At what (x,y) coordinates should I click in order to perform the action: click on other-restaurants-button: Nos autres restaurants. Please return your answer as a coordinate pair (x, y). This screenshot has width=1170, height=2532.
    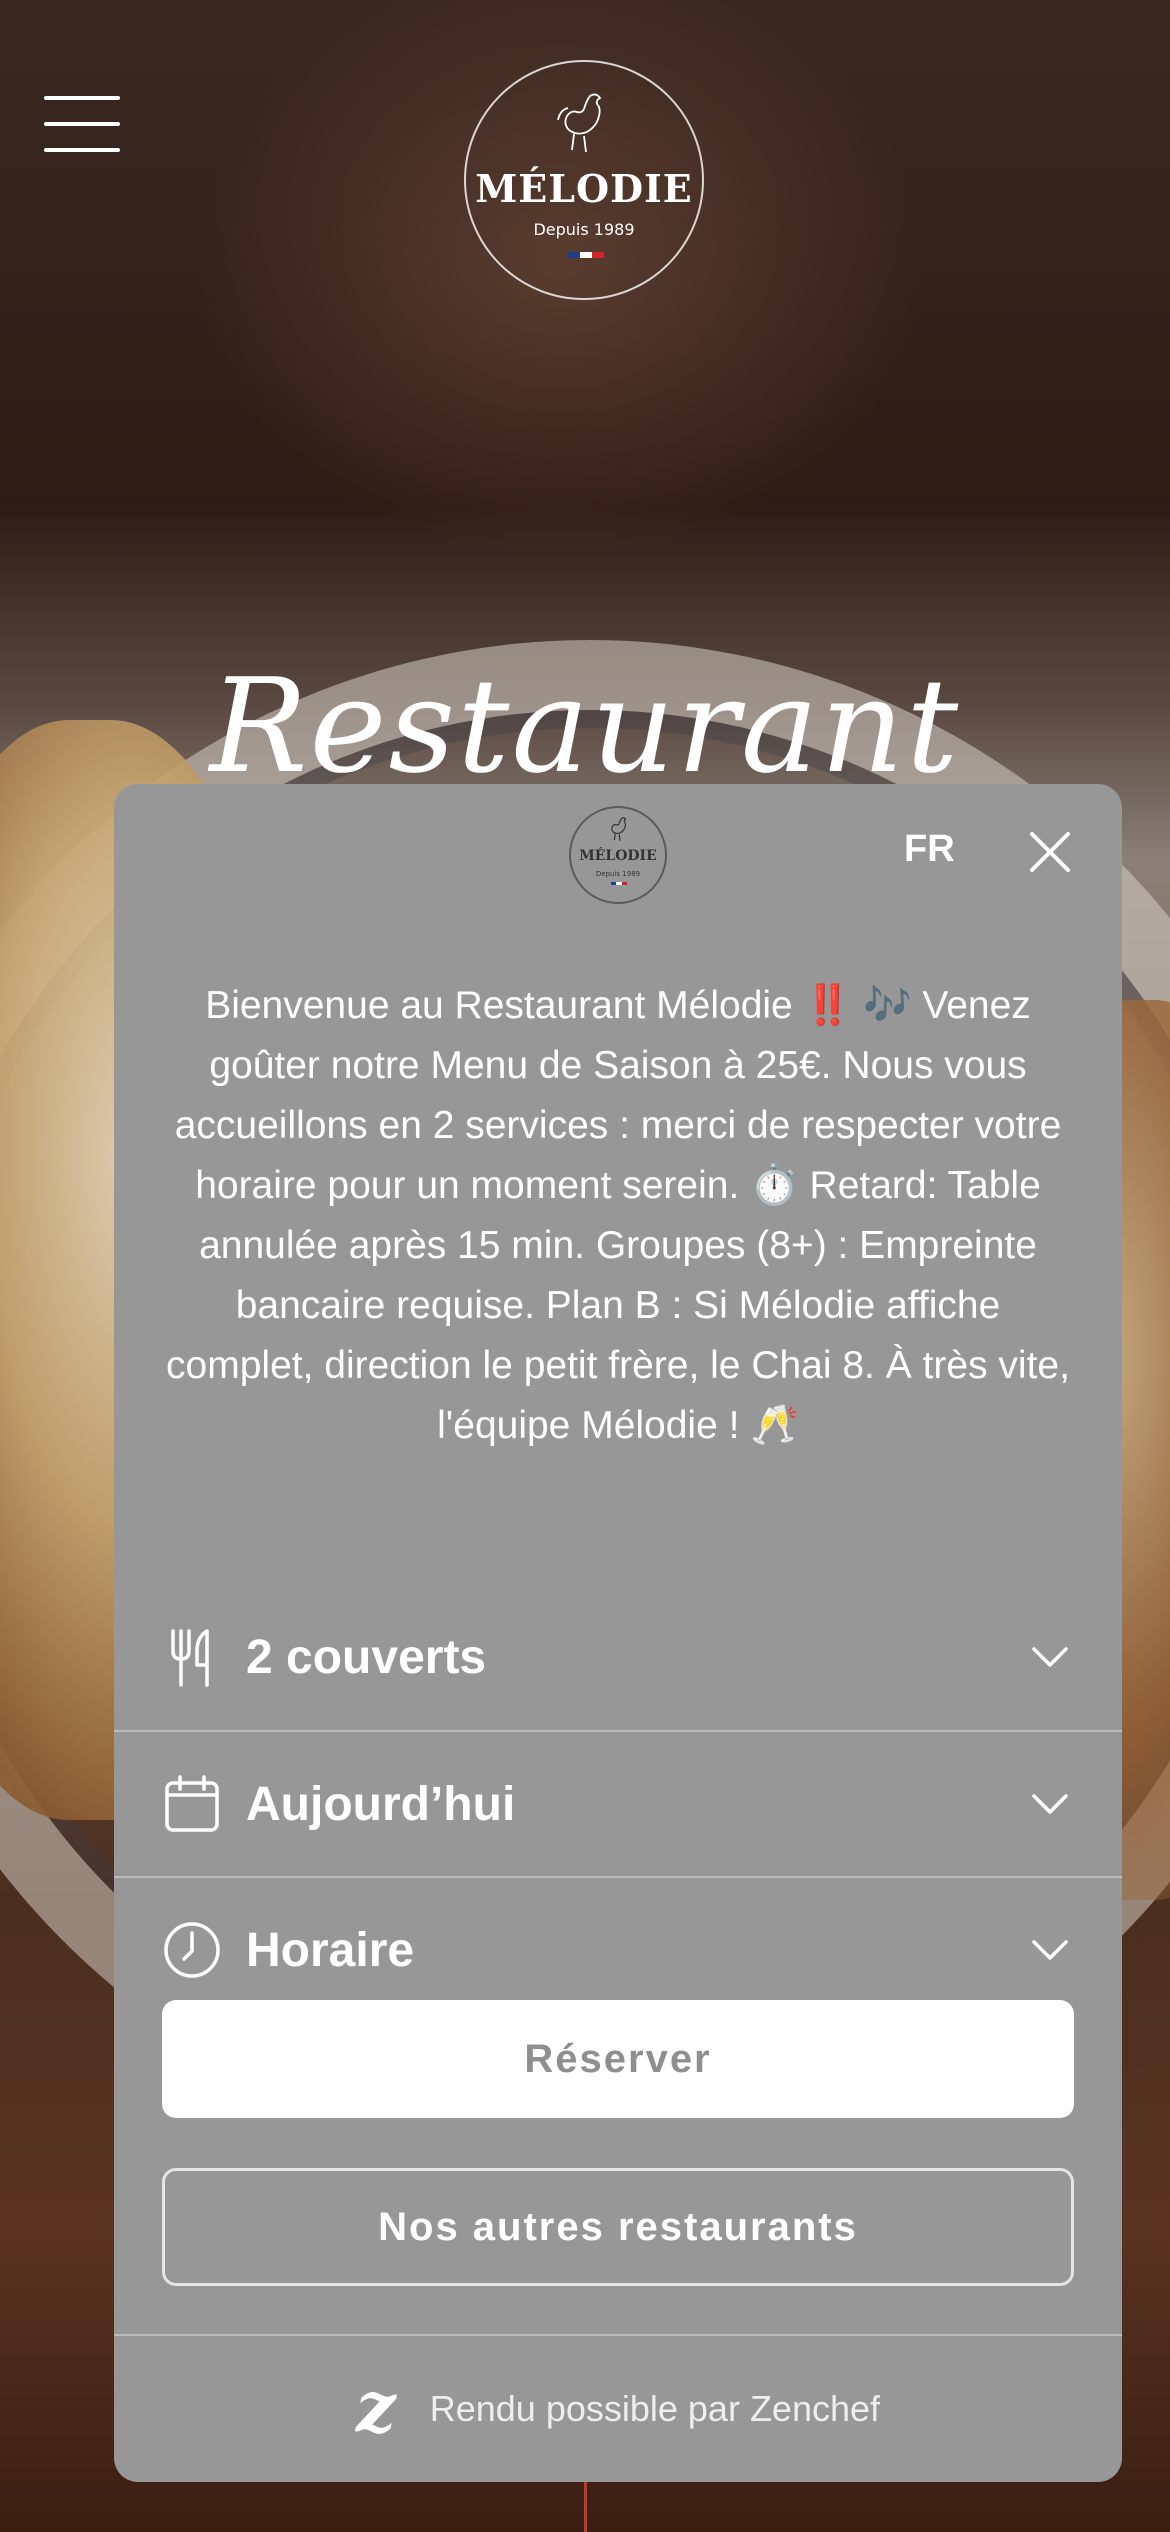
    Looking at the image, I should click on (618, 2227).